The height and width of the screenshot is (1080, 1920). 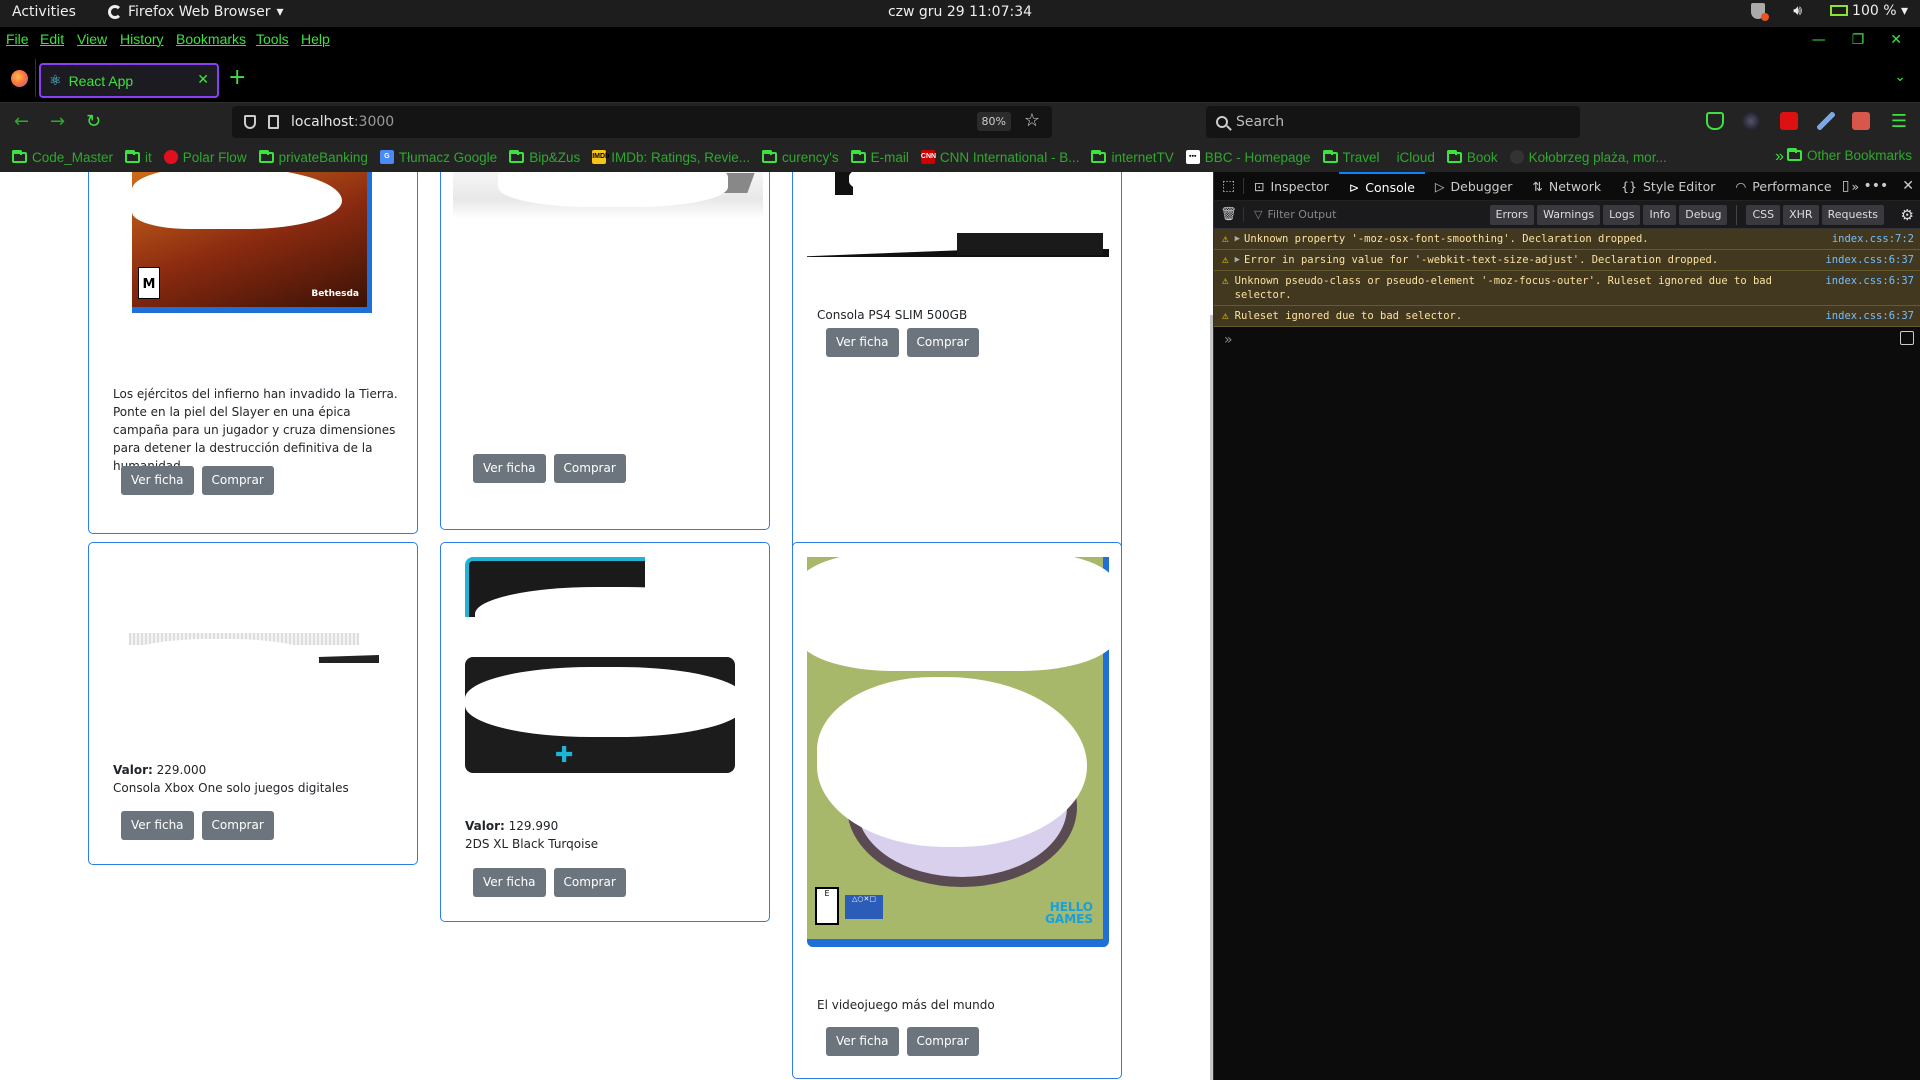 I want to click on console-settings-icon: ⚙, so click(x=1907, y=215).